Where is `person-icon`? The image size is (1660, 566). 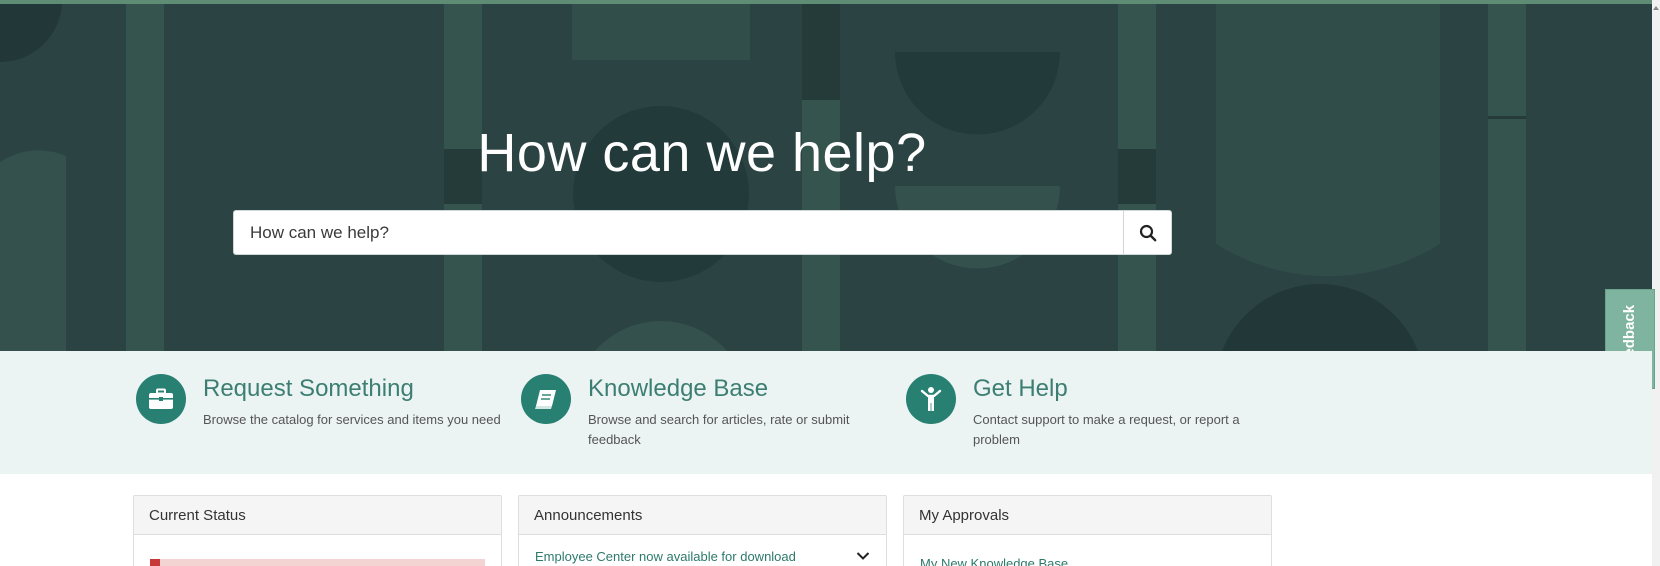 person-icon is located at coordinates (931, 399).